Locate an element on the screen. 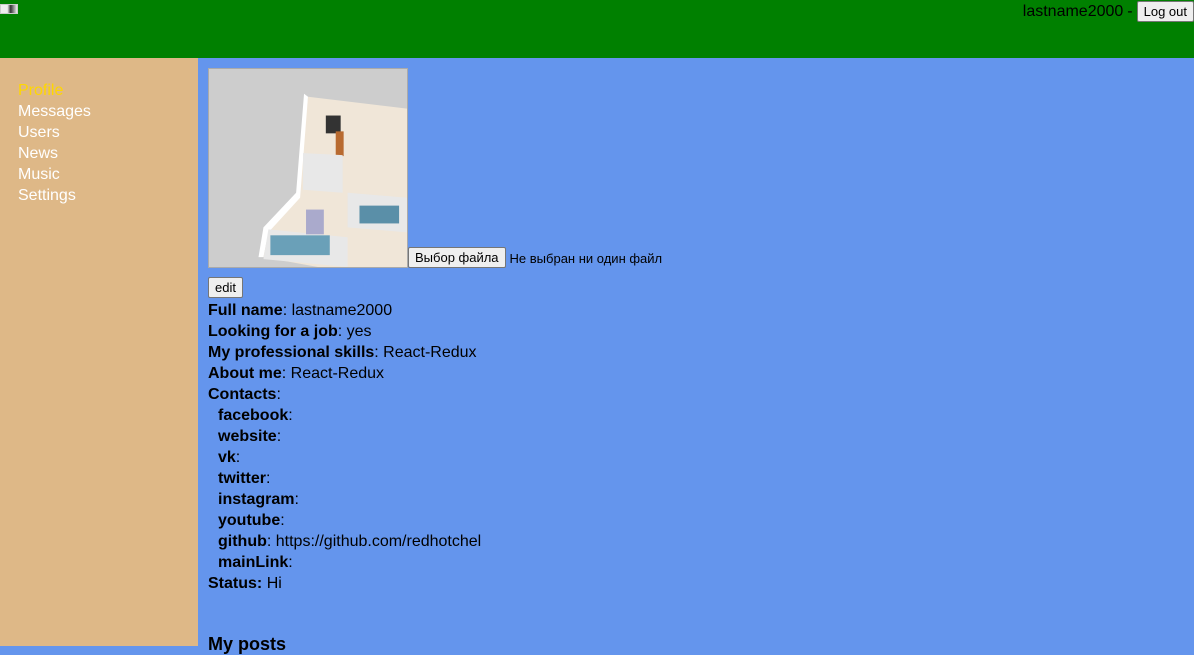 This screenshot has width=1194, height=655. contacts-row: Contacts: is located at coordinates (244, 394).